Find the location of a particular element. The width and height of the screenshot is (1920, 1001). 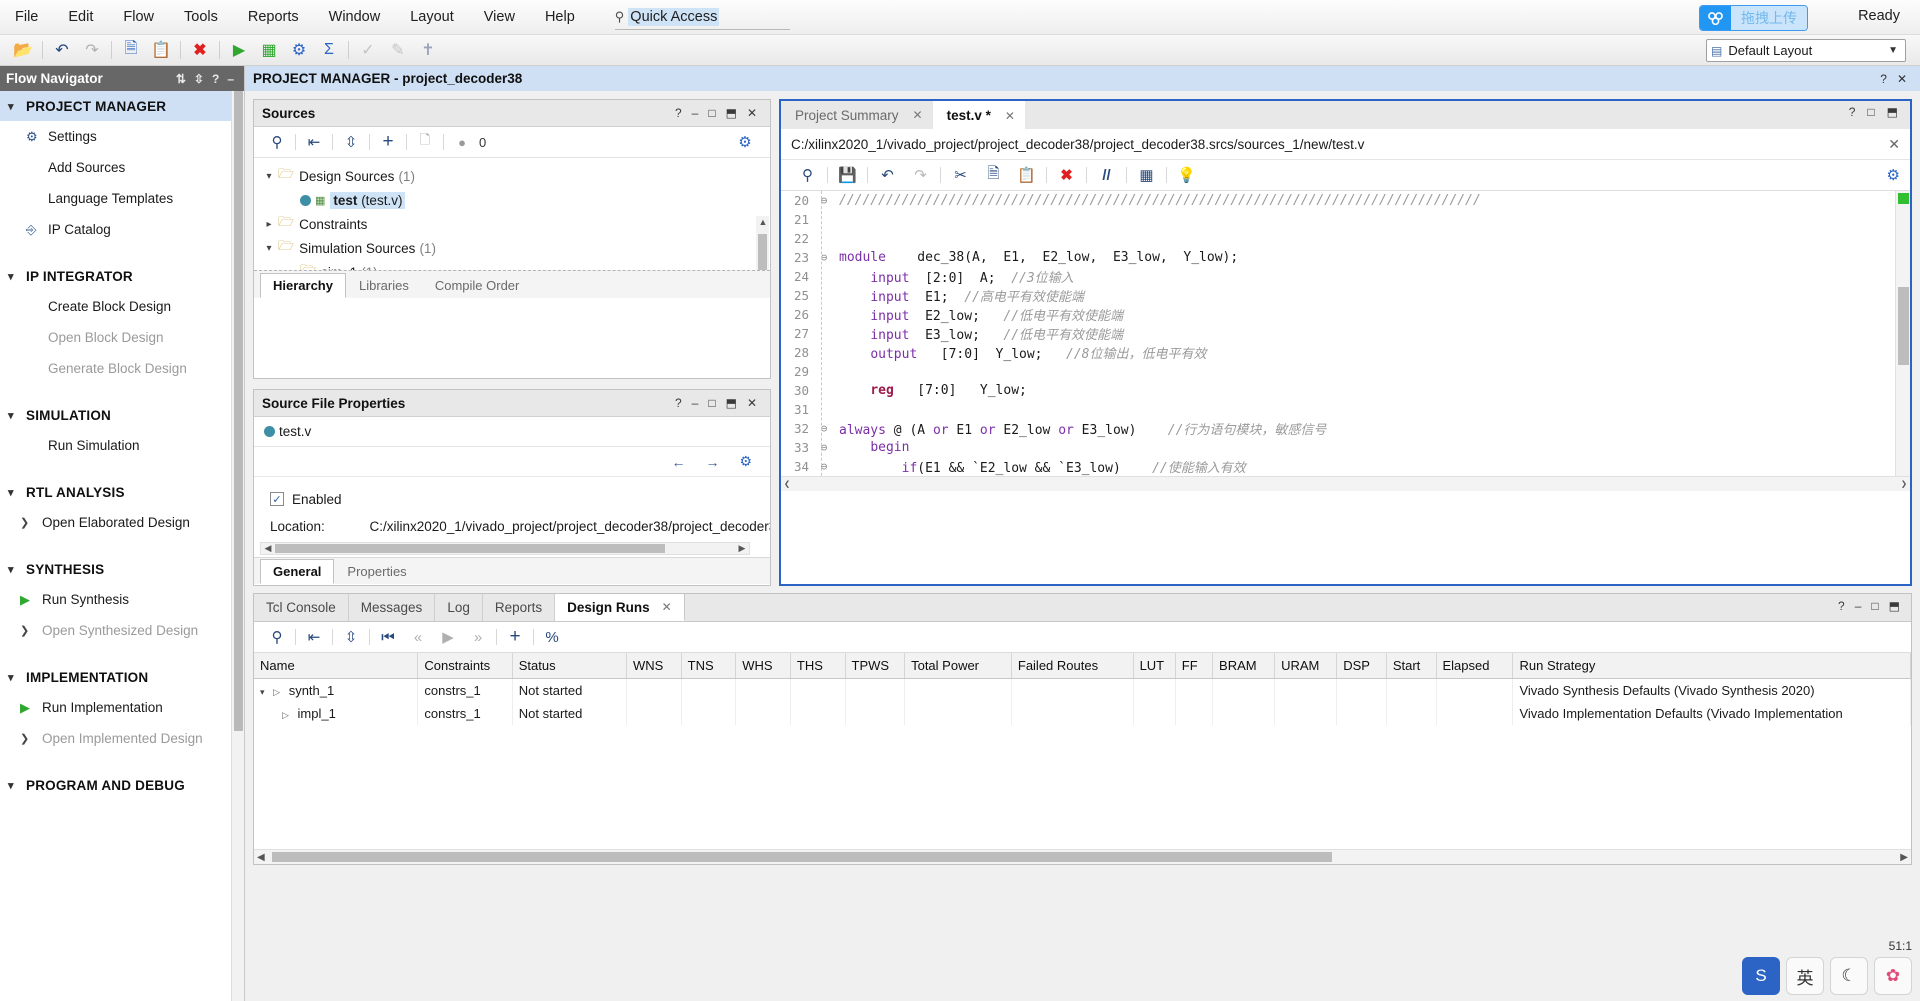

tree-item-test-module: ▦ test (test.v) is located at coordinates (515, 200).